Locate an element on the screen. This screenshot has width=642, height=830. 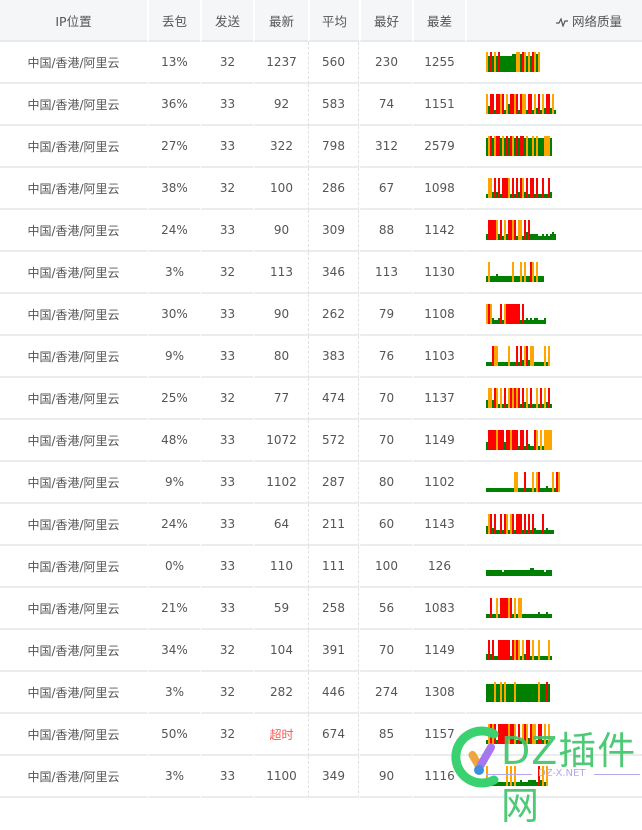
latest-cell: 90 is located at coordinates (280, 231).